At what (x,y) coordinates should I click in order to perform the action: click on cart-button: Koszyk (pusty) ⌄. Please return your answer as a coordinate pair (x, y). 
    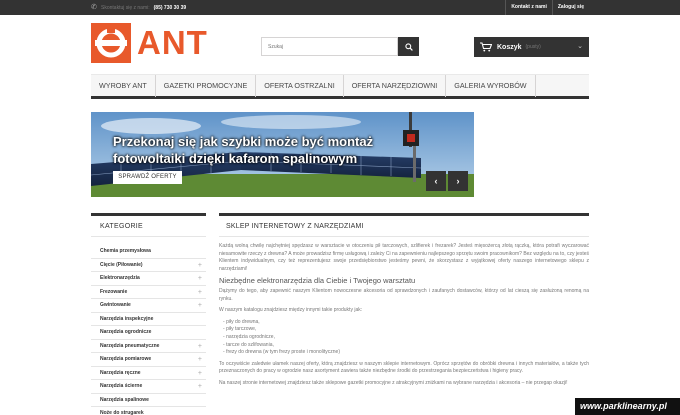
    Looking at the image, I should click on (531, 47).